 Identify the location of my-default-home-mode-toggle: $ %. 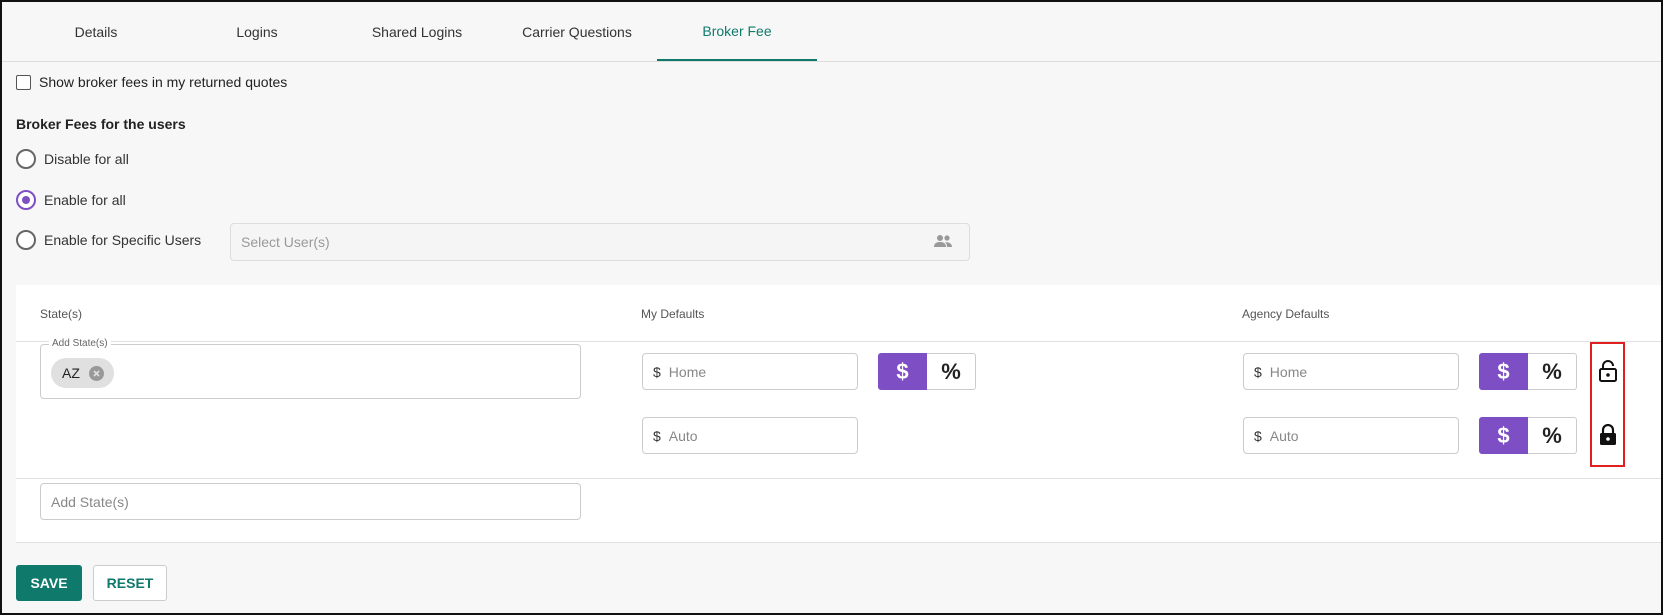
(927, 371).